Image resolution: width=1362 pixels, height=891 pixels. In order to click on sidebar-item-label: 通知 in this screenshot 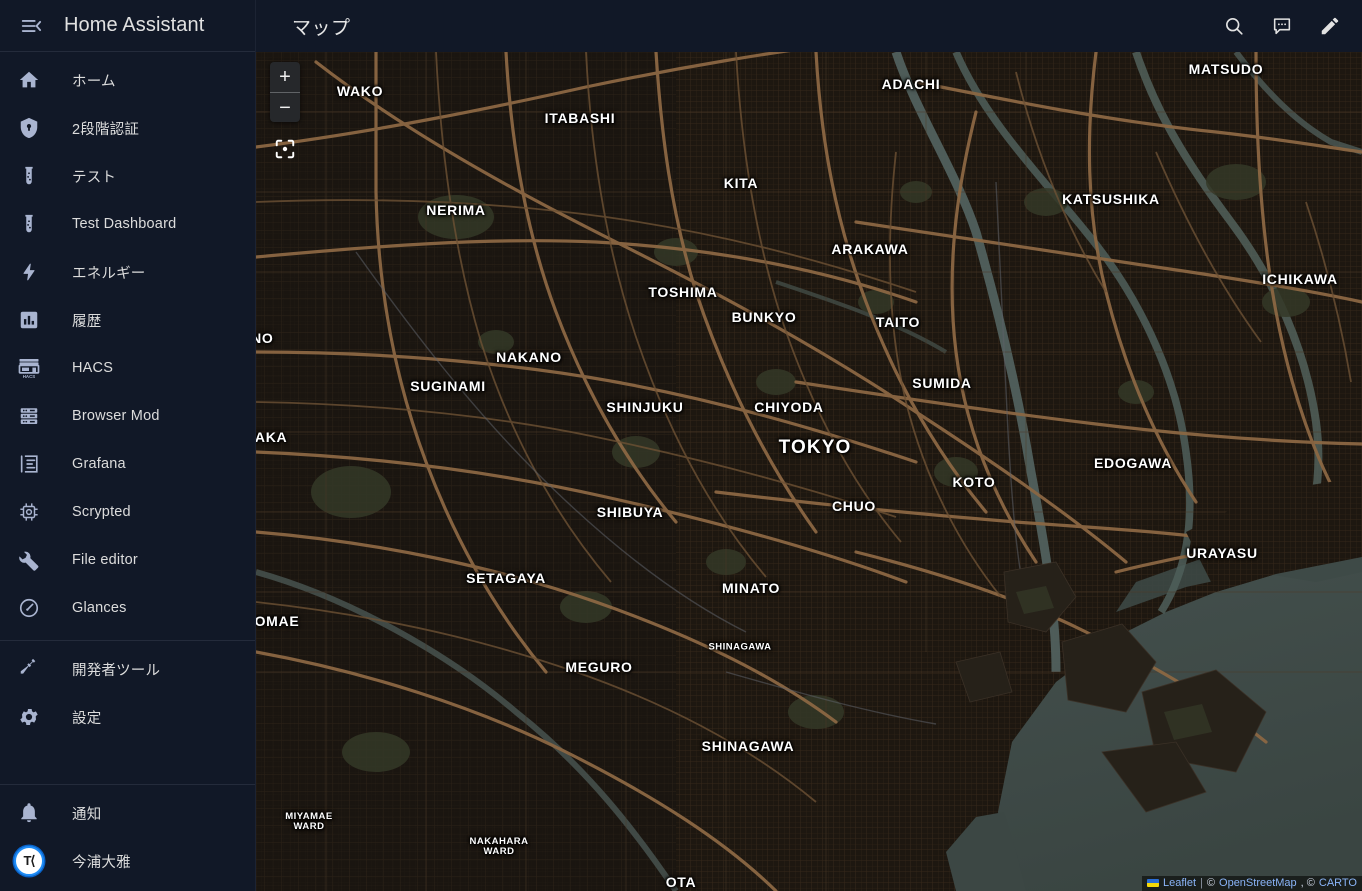, I will do `click(87, 814)`.